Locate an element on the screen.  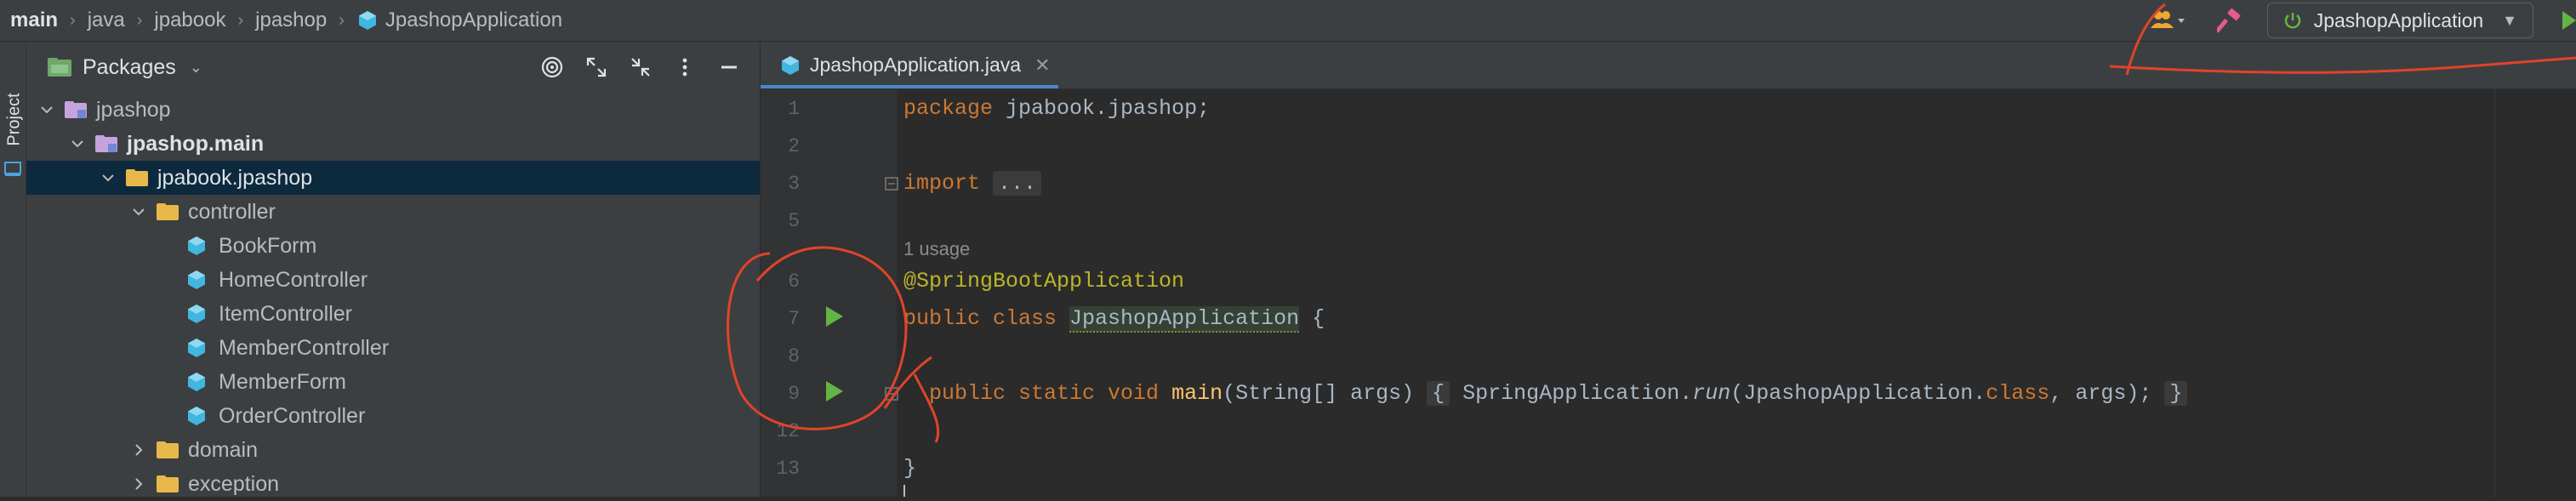
right-margin-guide is located at coordinates (2495, 293).